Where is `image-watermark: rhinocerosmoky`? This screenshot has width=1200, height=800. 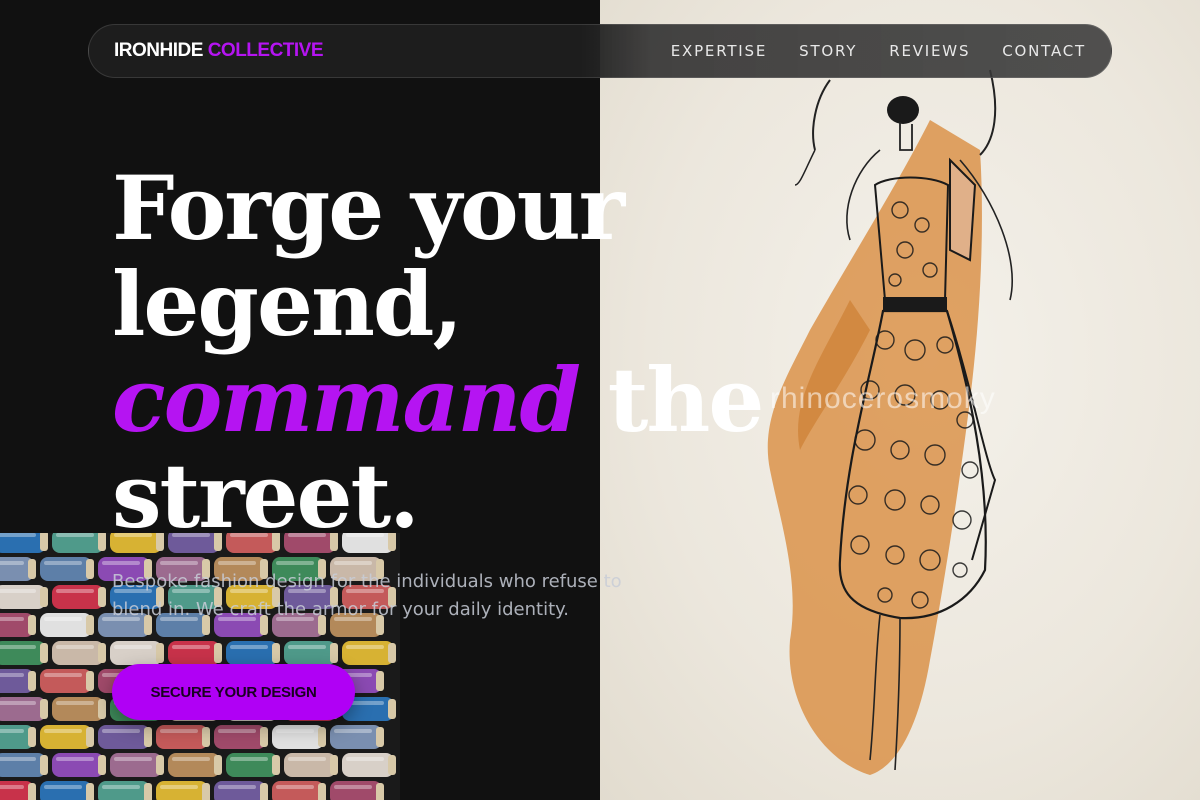
image-watermark: rhinocerosmoky is located at coordinates (883, 398).